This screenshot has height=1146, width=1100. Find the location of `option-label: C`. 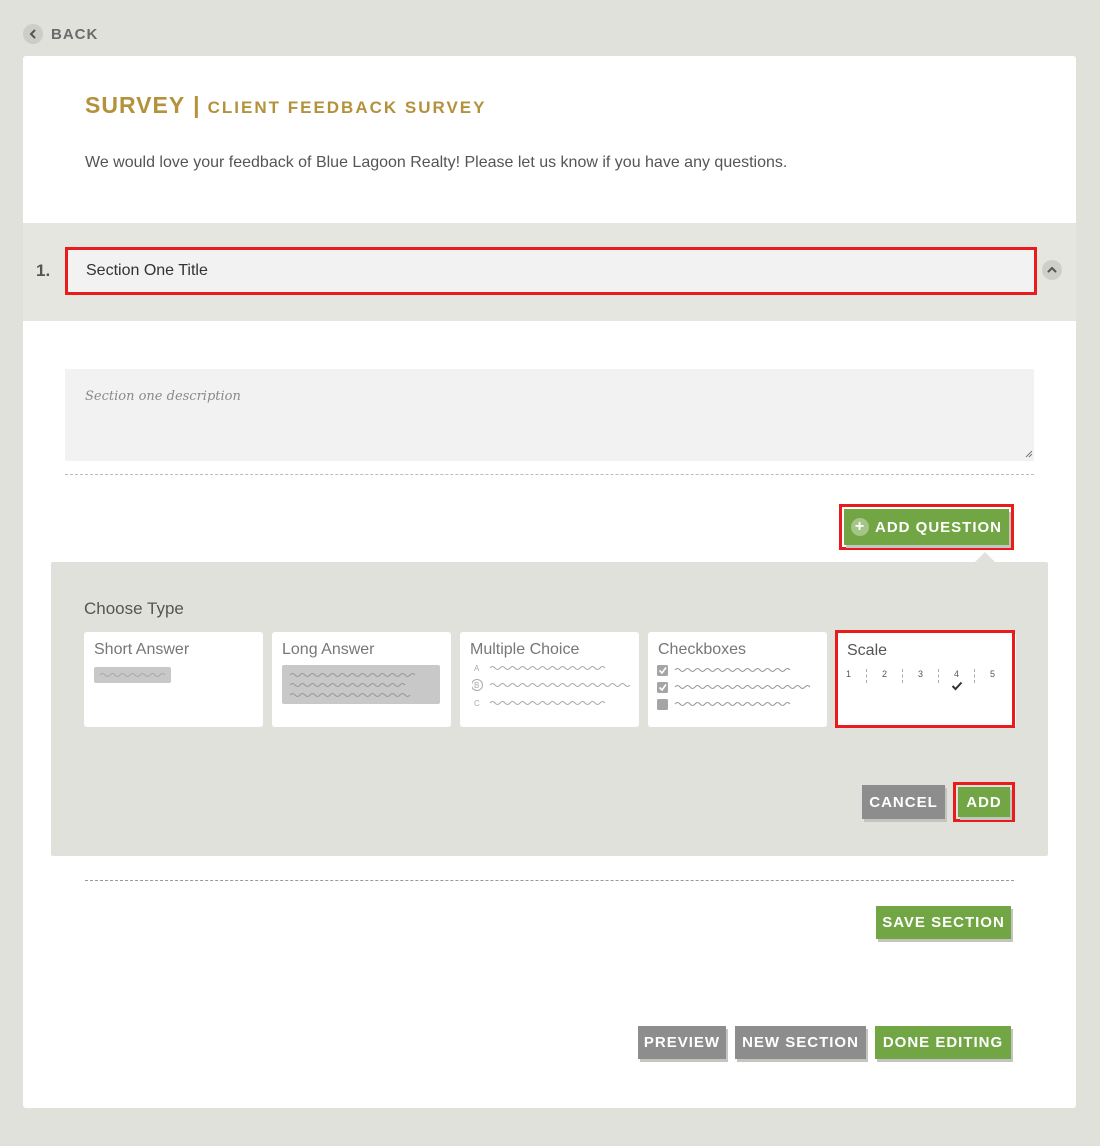

option-label: C is located at coordinates (477, 703).